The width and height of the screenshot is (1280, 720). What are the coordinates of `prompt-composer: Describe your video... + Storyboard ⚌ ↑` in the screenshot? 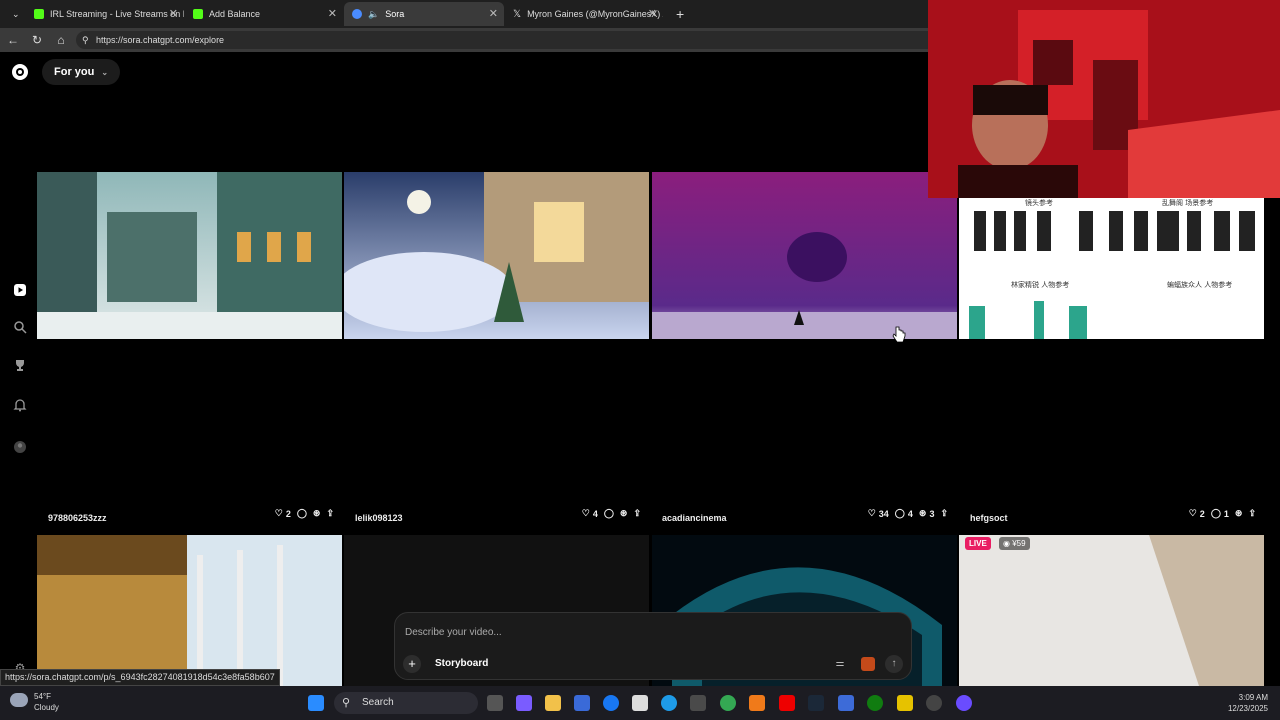 It's located at (653, 646).